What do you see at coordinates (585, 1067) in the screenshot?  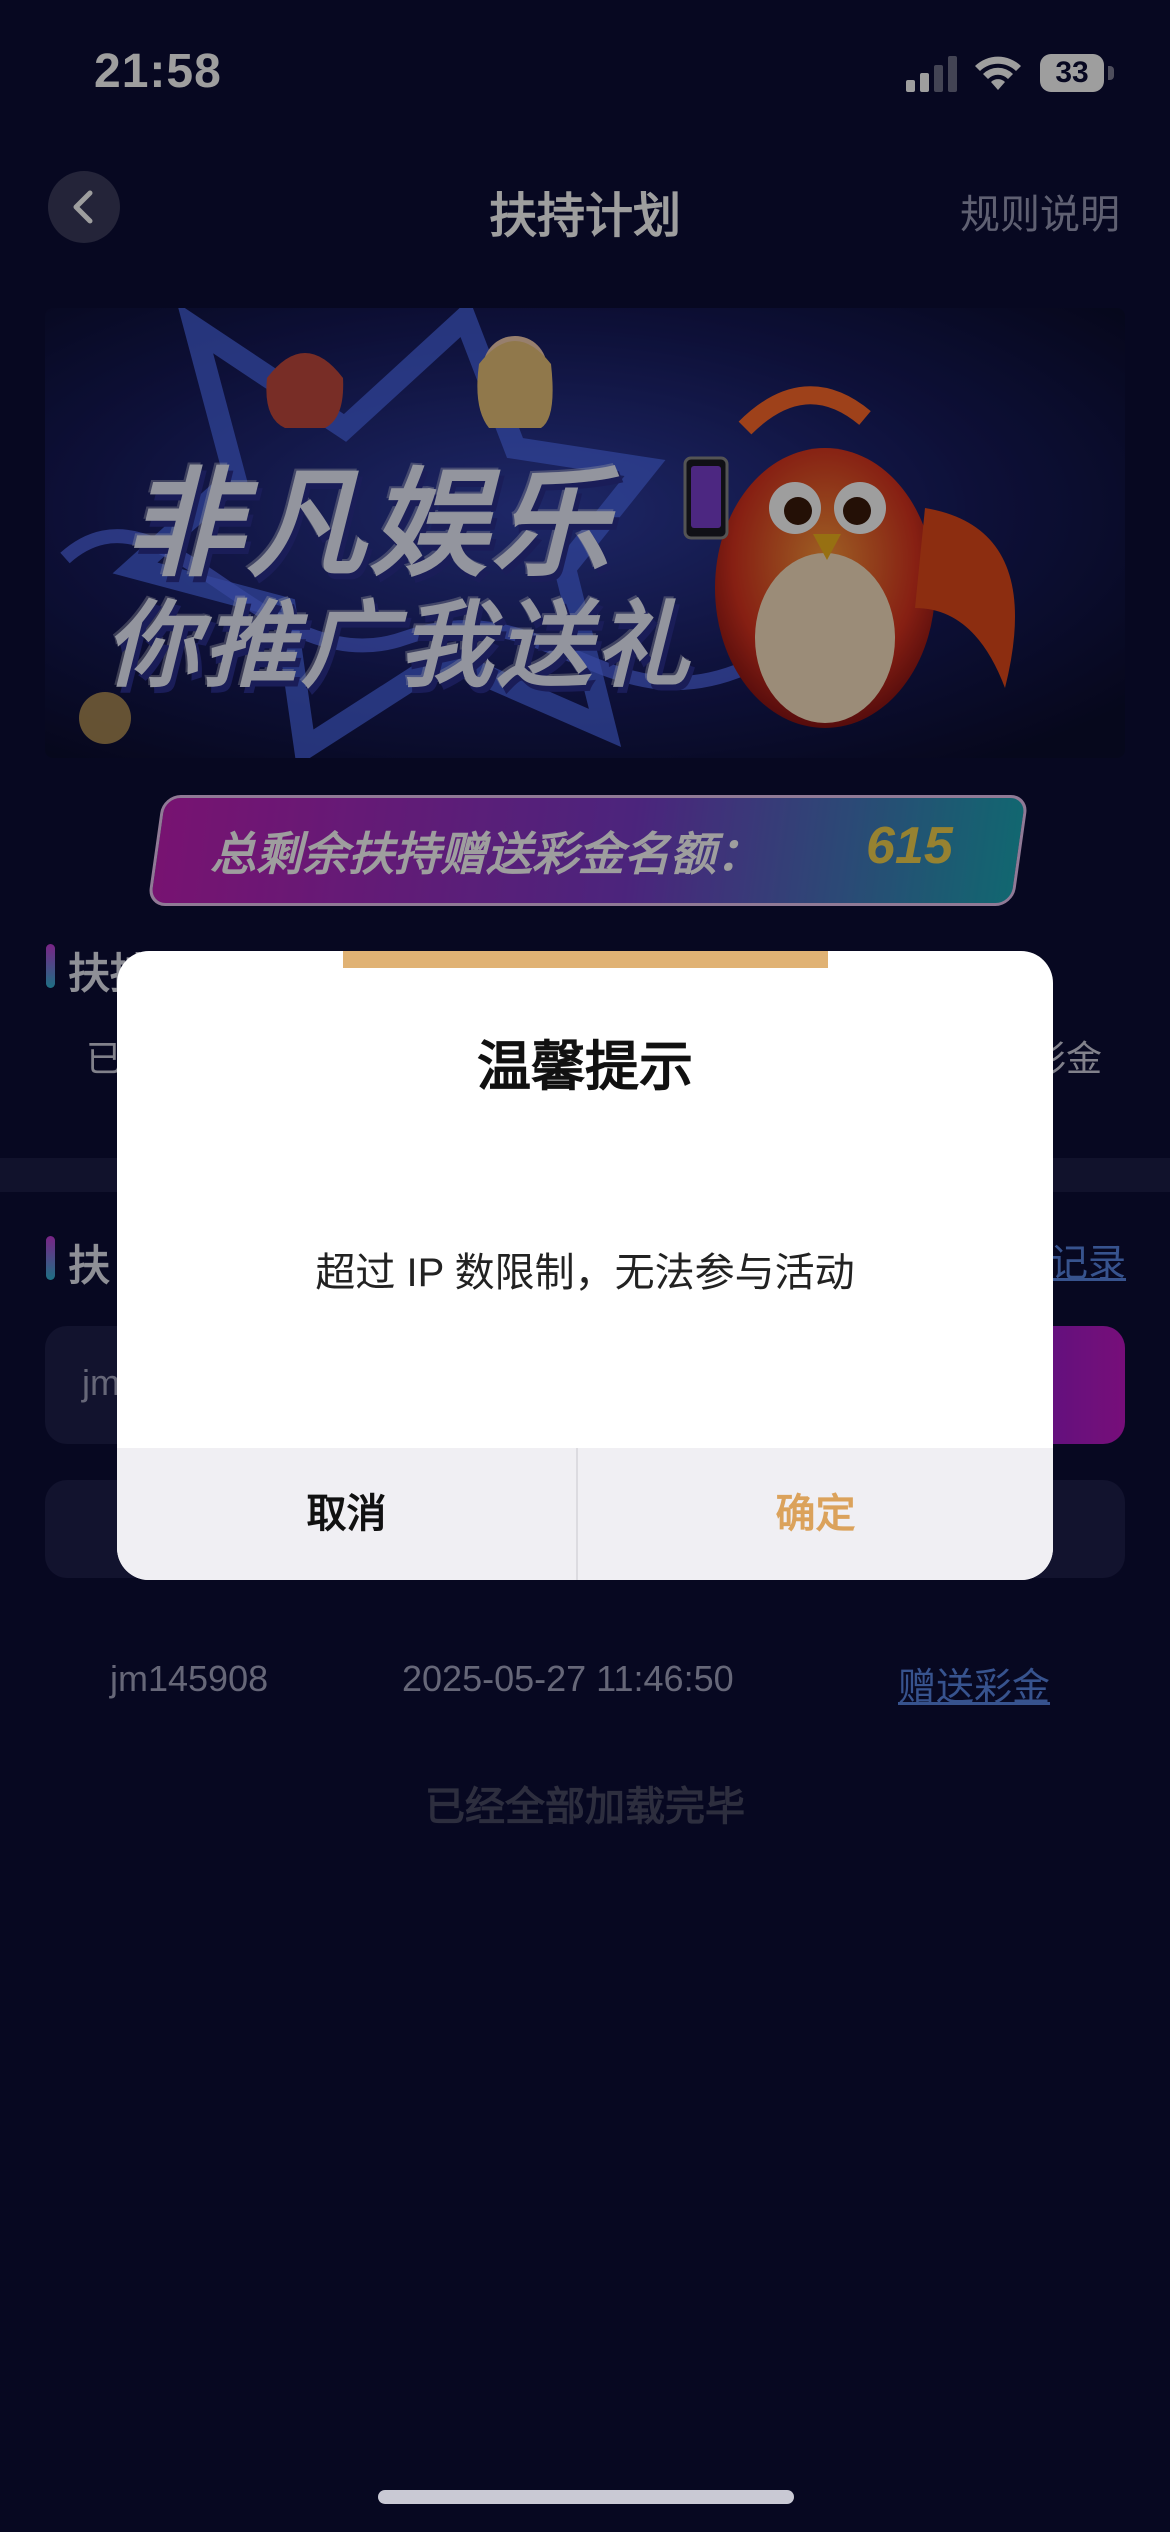 I see `dialog-title: 温馨提示` at bounding box center [585, 1067].